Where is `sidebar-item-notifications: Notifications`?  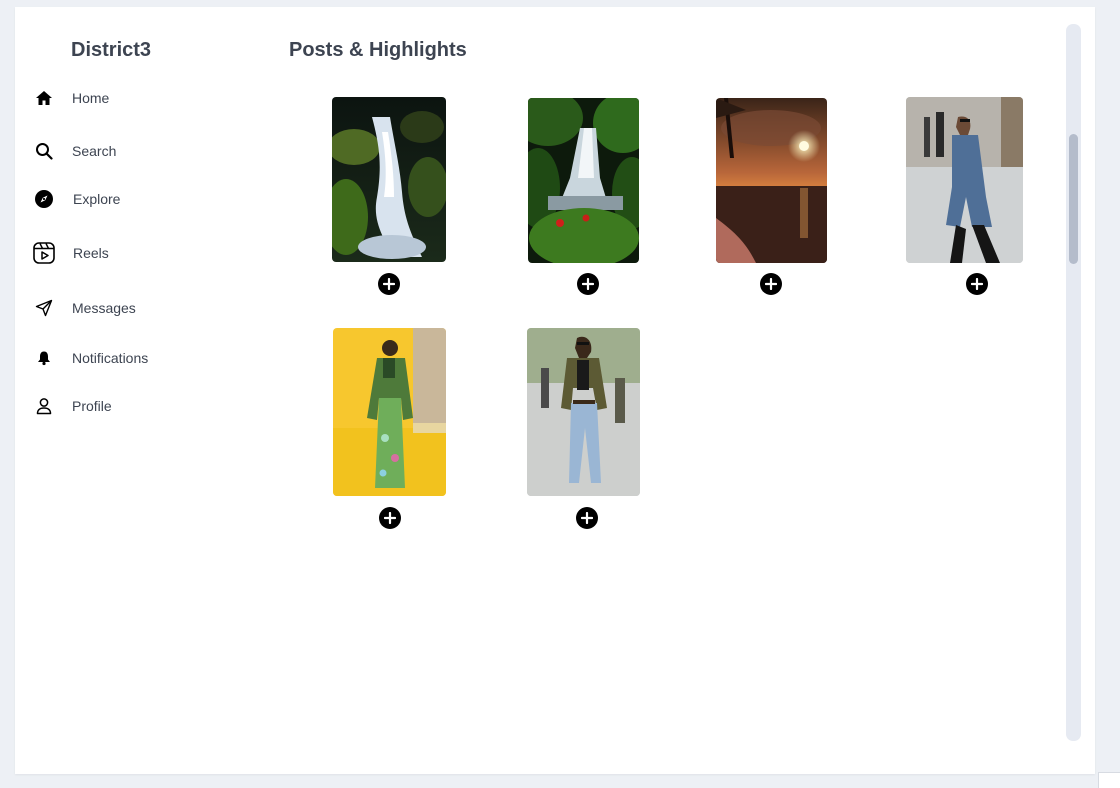 sidebar-item-notifications: Notifications is located at coordinates (90, 358).